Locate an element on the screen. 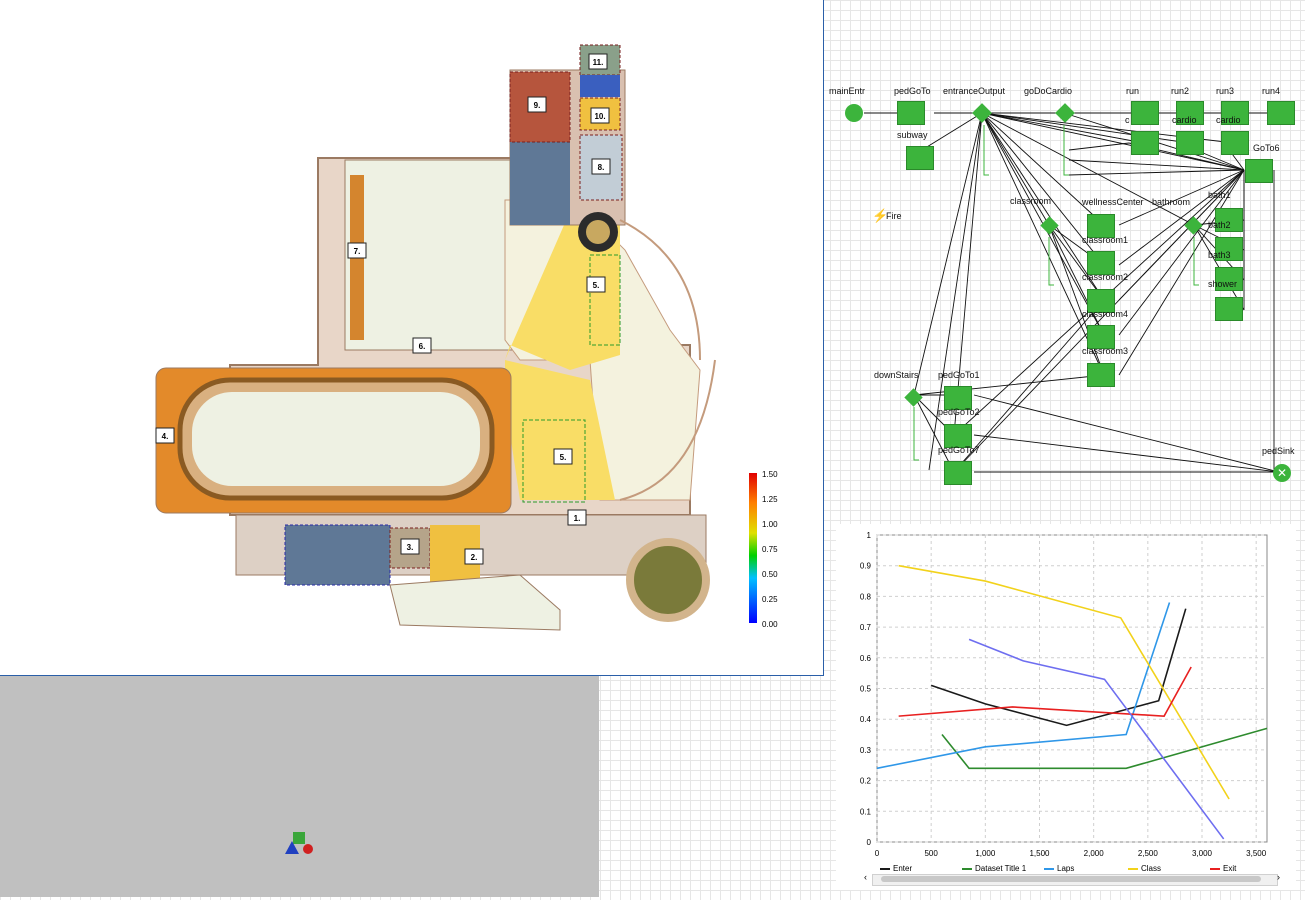 This screenshot has height=900, width=1305. round-court is located at coordinates (668, 580).